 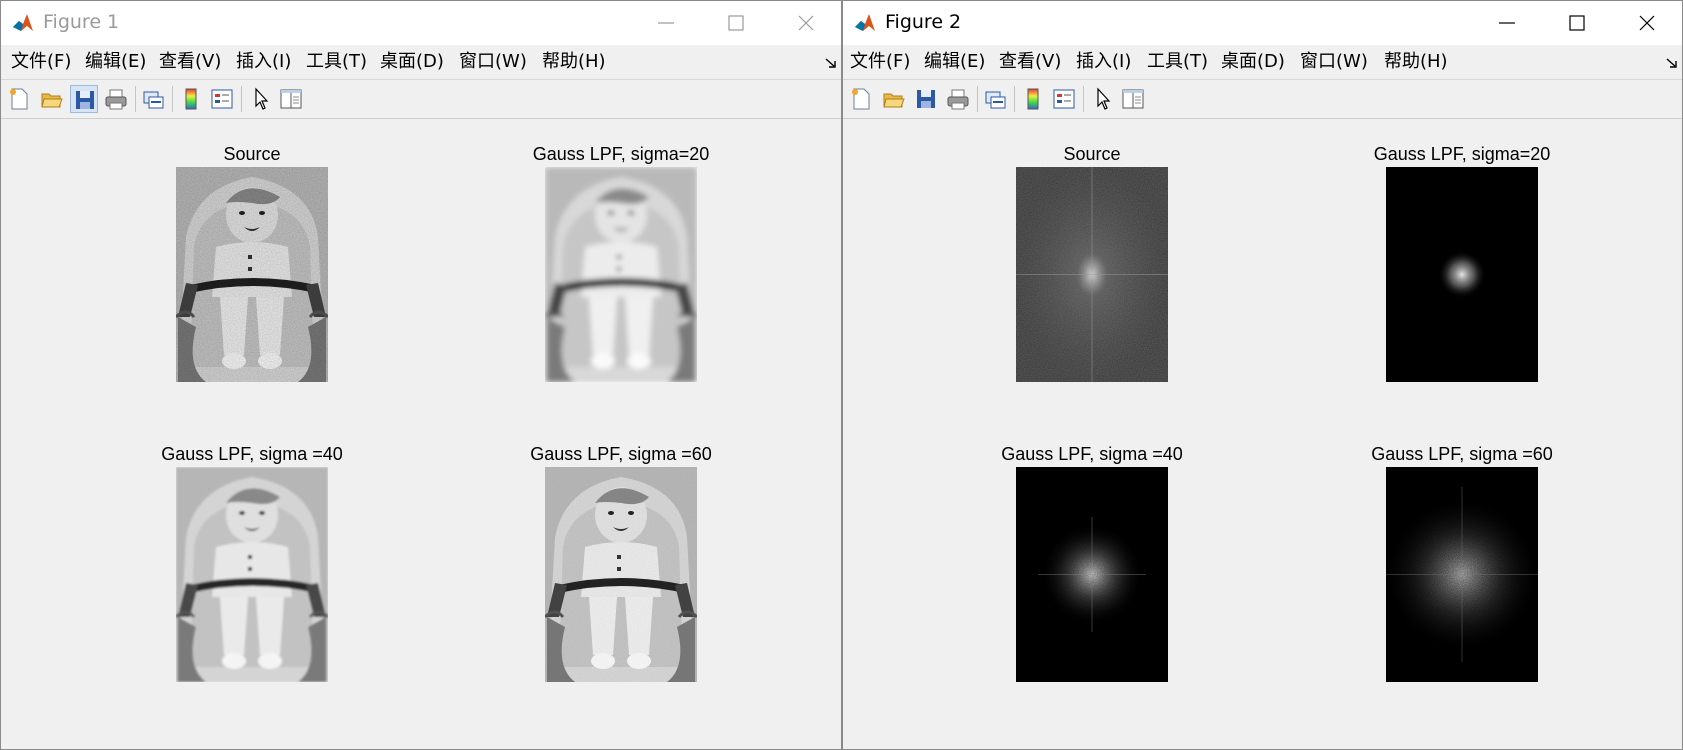 I want to click on axes-sigma-60: Gauss LPF, sigma =60, so click(x=621, y=563).